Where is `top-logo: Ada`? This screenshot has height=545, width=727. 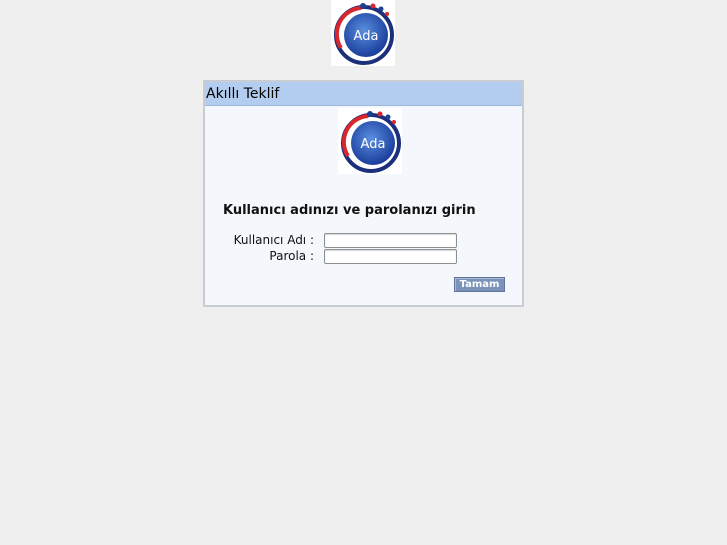
top-logo: Ada is located at coordinates (363, 33).